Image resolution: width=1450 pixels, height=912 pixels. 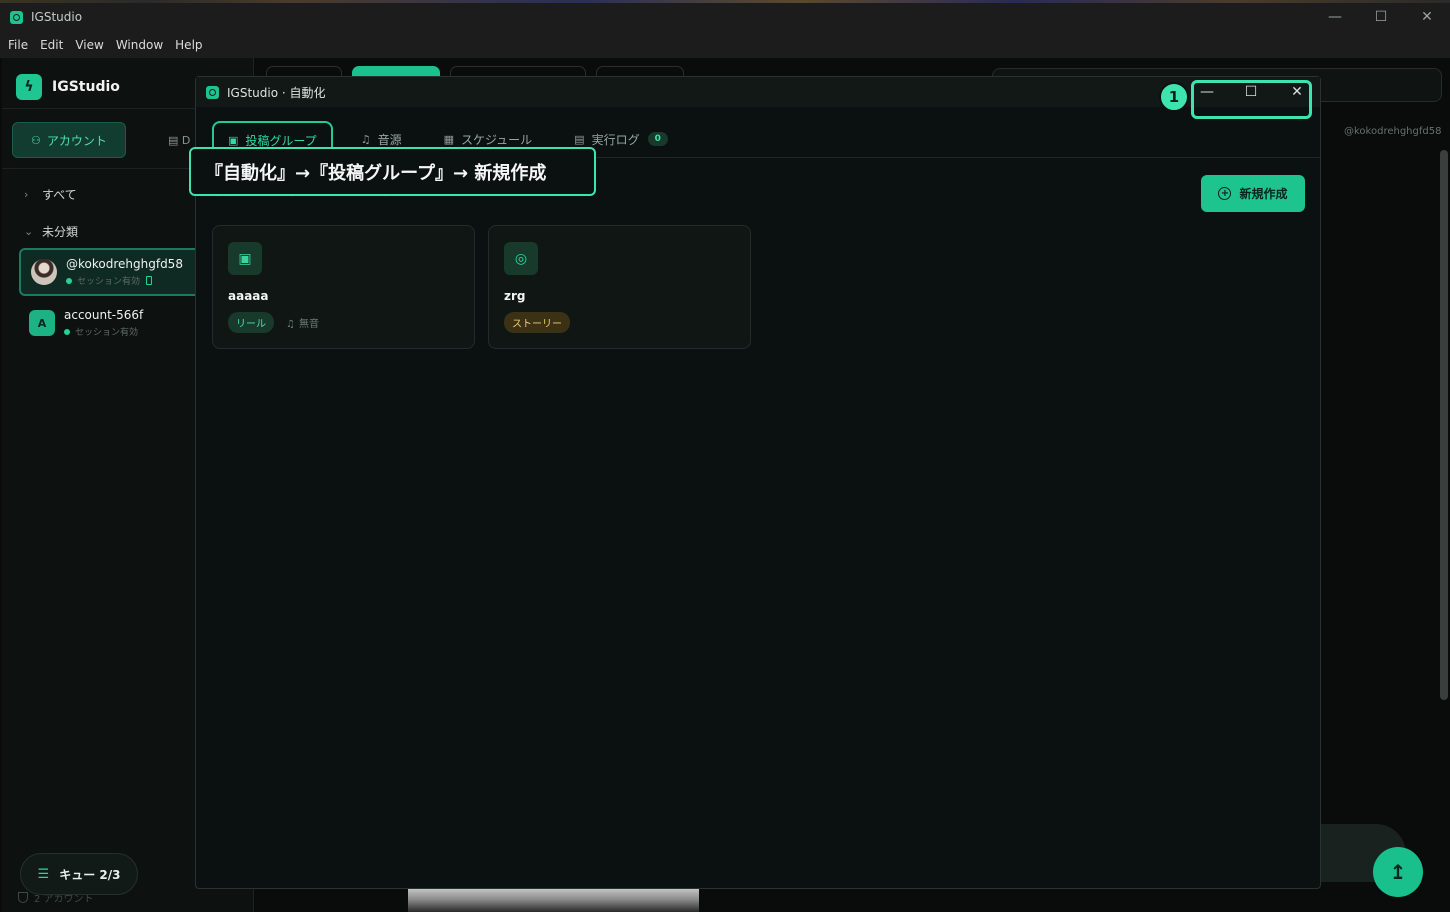 I want to click on menu-view: View, so click(x=89, y=45).